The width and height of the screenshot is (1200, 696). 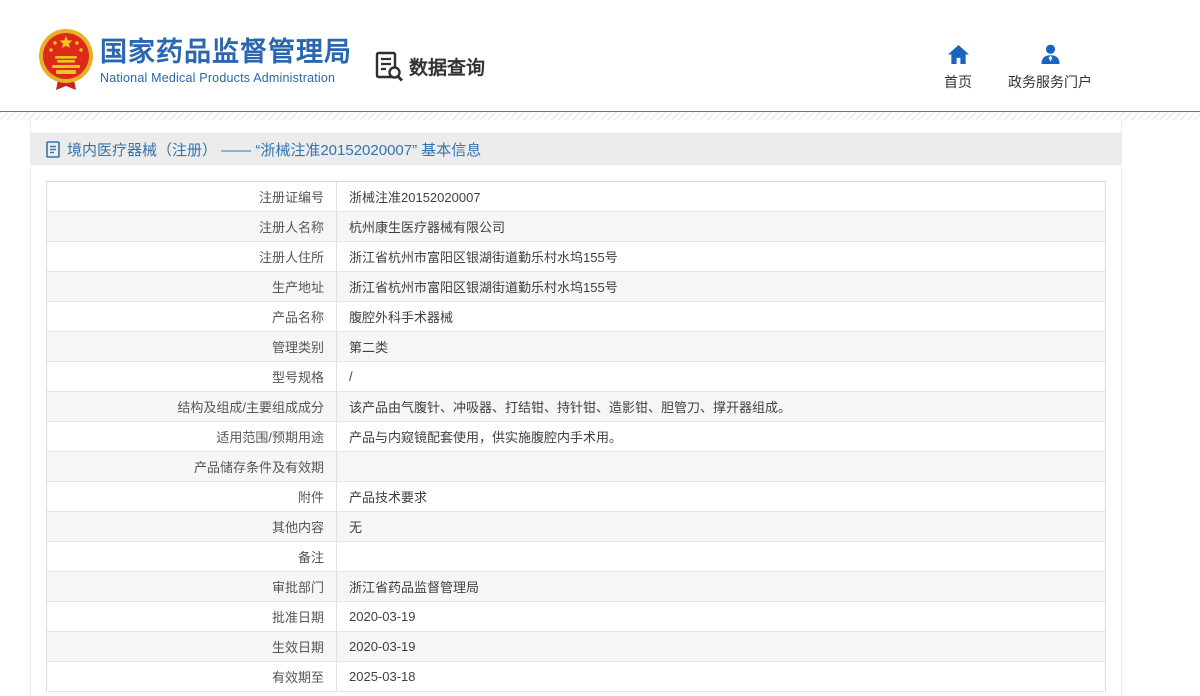 What do you see at coordinates (576, 227) in the screenshot?
I see `table-row: 注册人名称 杭州康生医疗器械有限公司` at bounding box center [576, 227].